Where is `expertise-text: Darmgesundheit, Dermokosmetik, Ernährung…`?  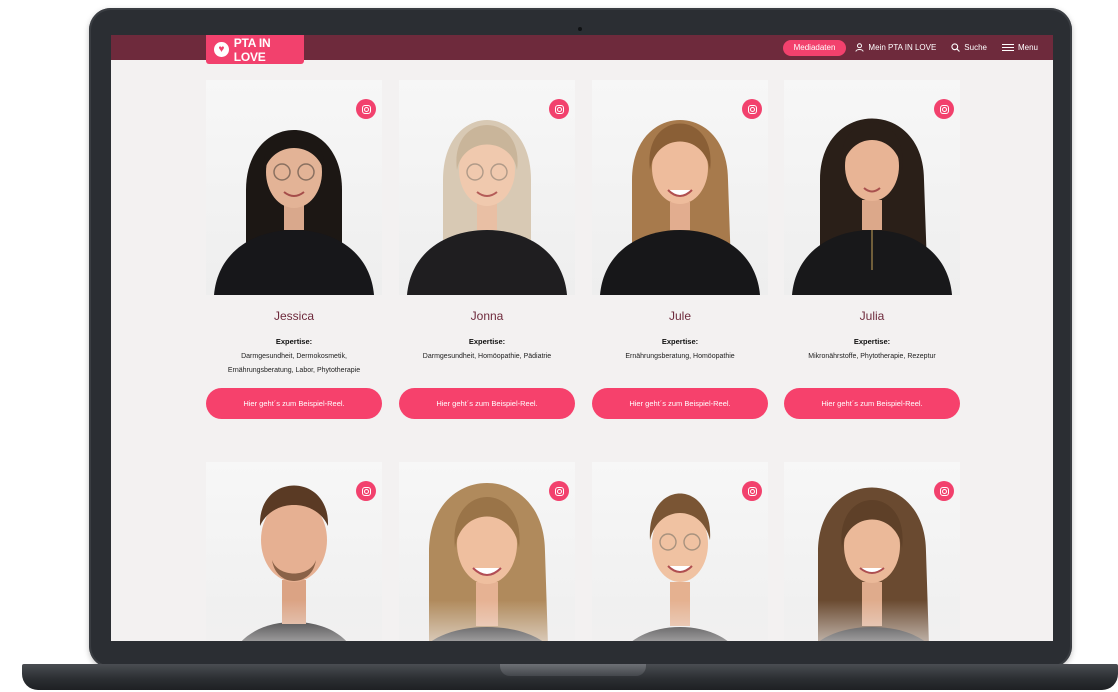
expertise-text: Darmgesundheit, Dermokosmetik, Ernährung… is located at coordinates (294, 363).